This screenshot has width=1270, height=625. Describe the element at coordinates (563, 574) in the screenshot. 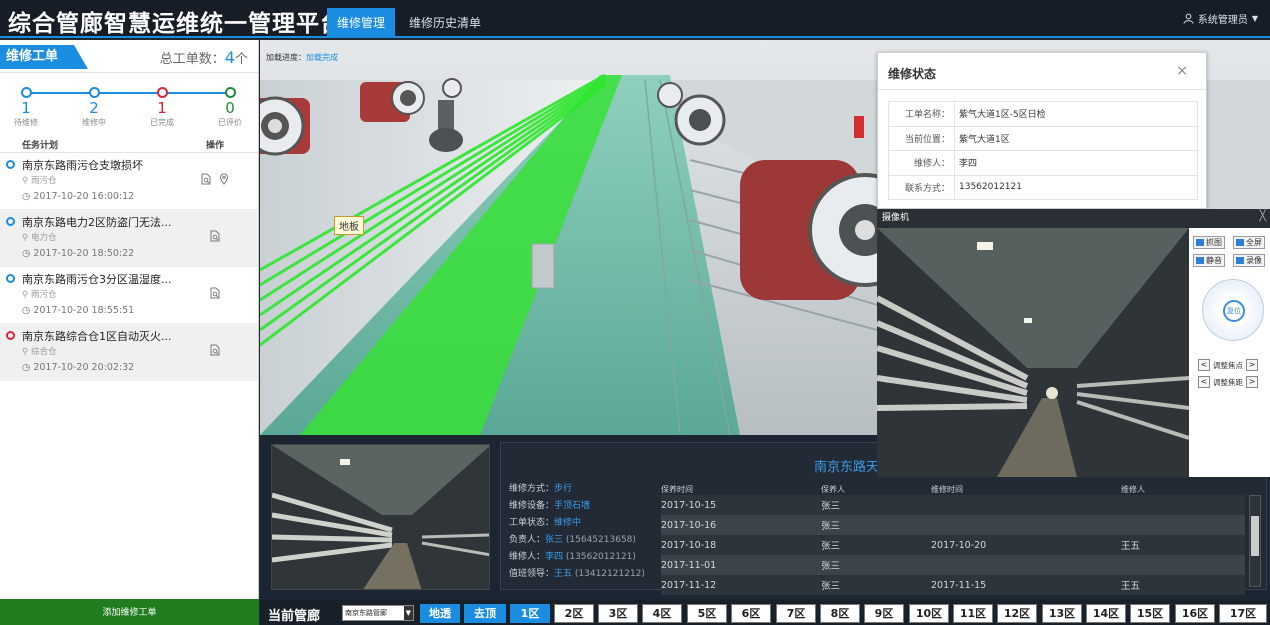

I see `field-value: 王五` at that location.